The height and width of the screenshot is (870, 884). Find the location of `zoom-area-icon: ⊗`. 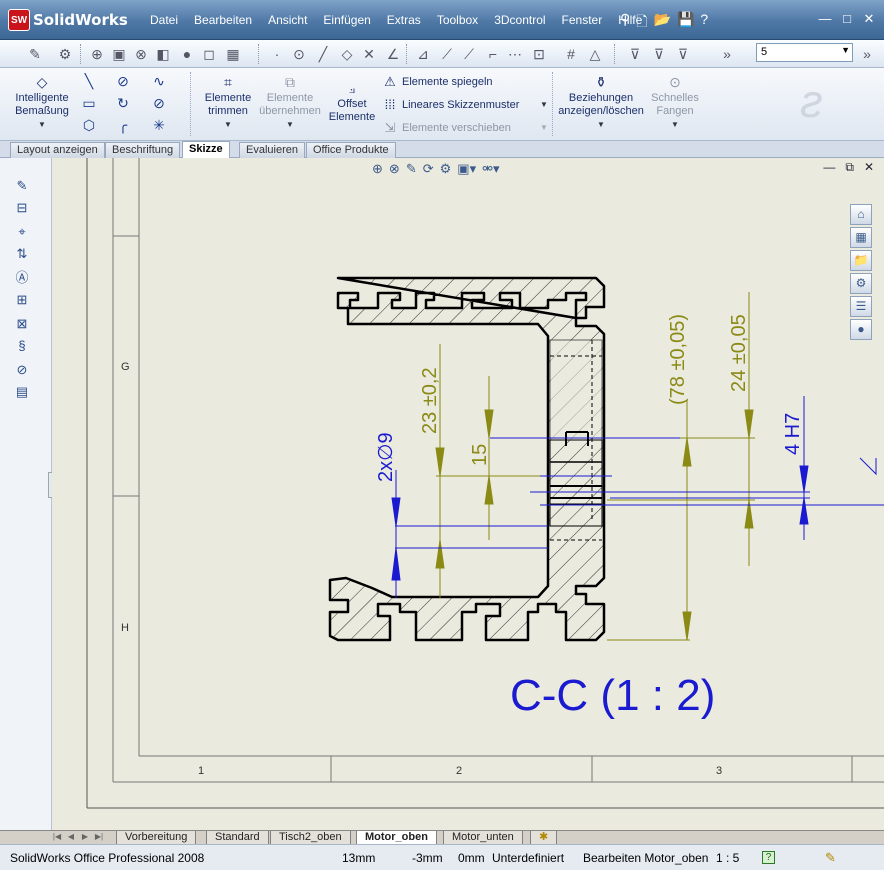

zoom-area-icon: ⊗ is located at coordinates (141, 54).